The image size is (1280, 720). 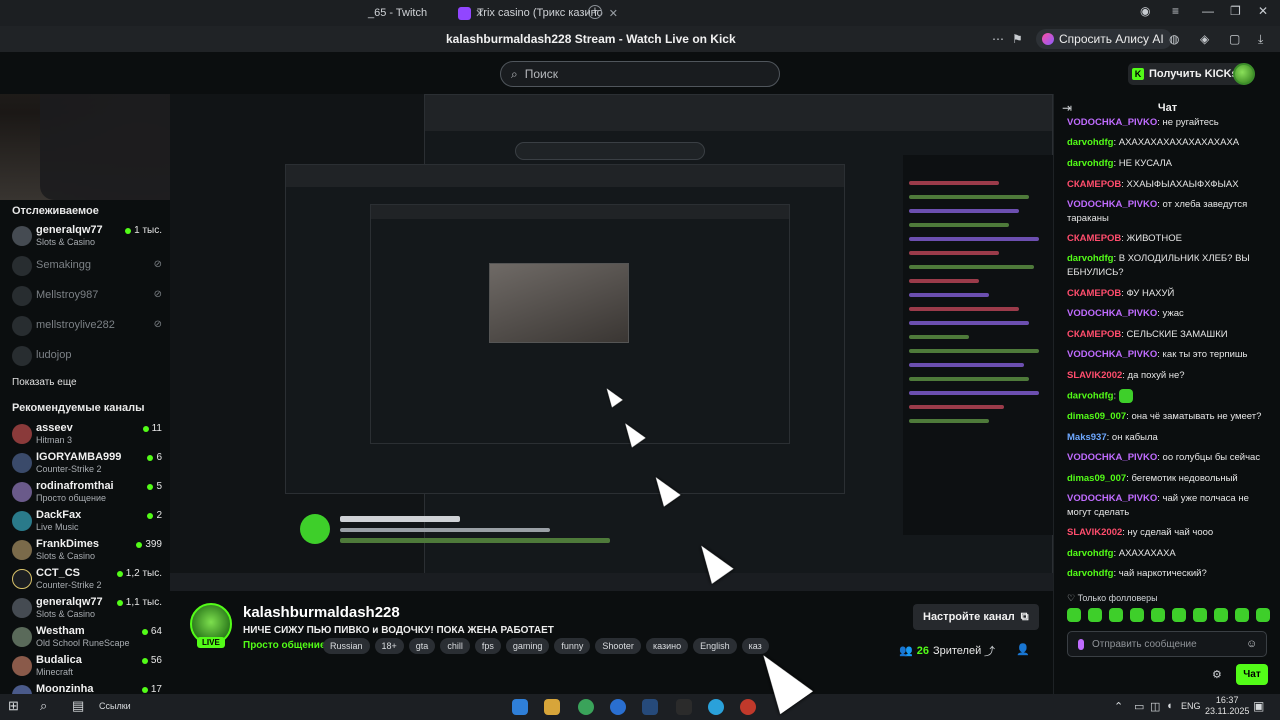 What do you see at coordinates (1260, 39) in the screenshot?
I see `download-icon: ⤓` at bounding box center [1260, 39].